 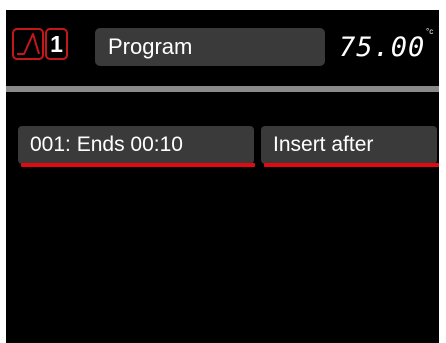 I want to click on ramp-profile-icon, so click(x=28, y=44).